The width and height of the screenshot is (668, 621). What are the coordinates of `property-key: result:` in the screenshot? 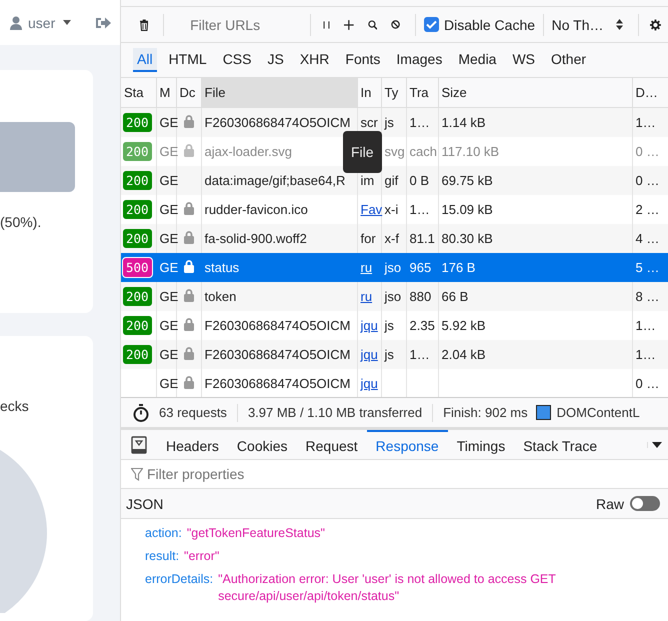 It's located at (162, 556).